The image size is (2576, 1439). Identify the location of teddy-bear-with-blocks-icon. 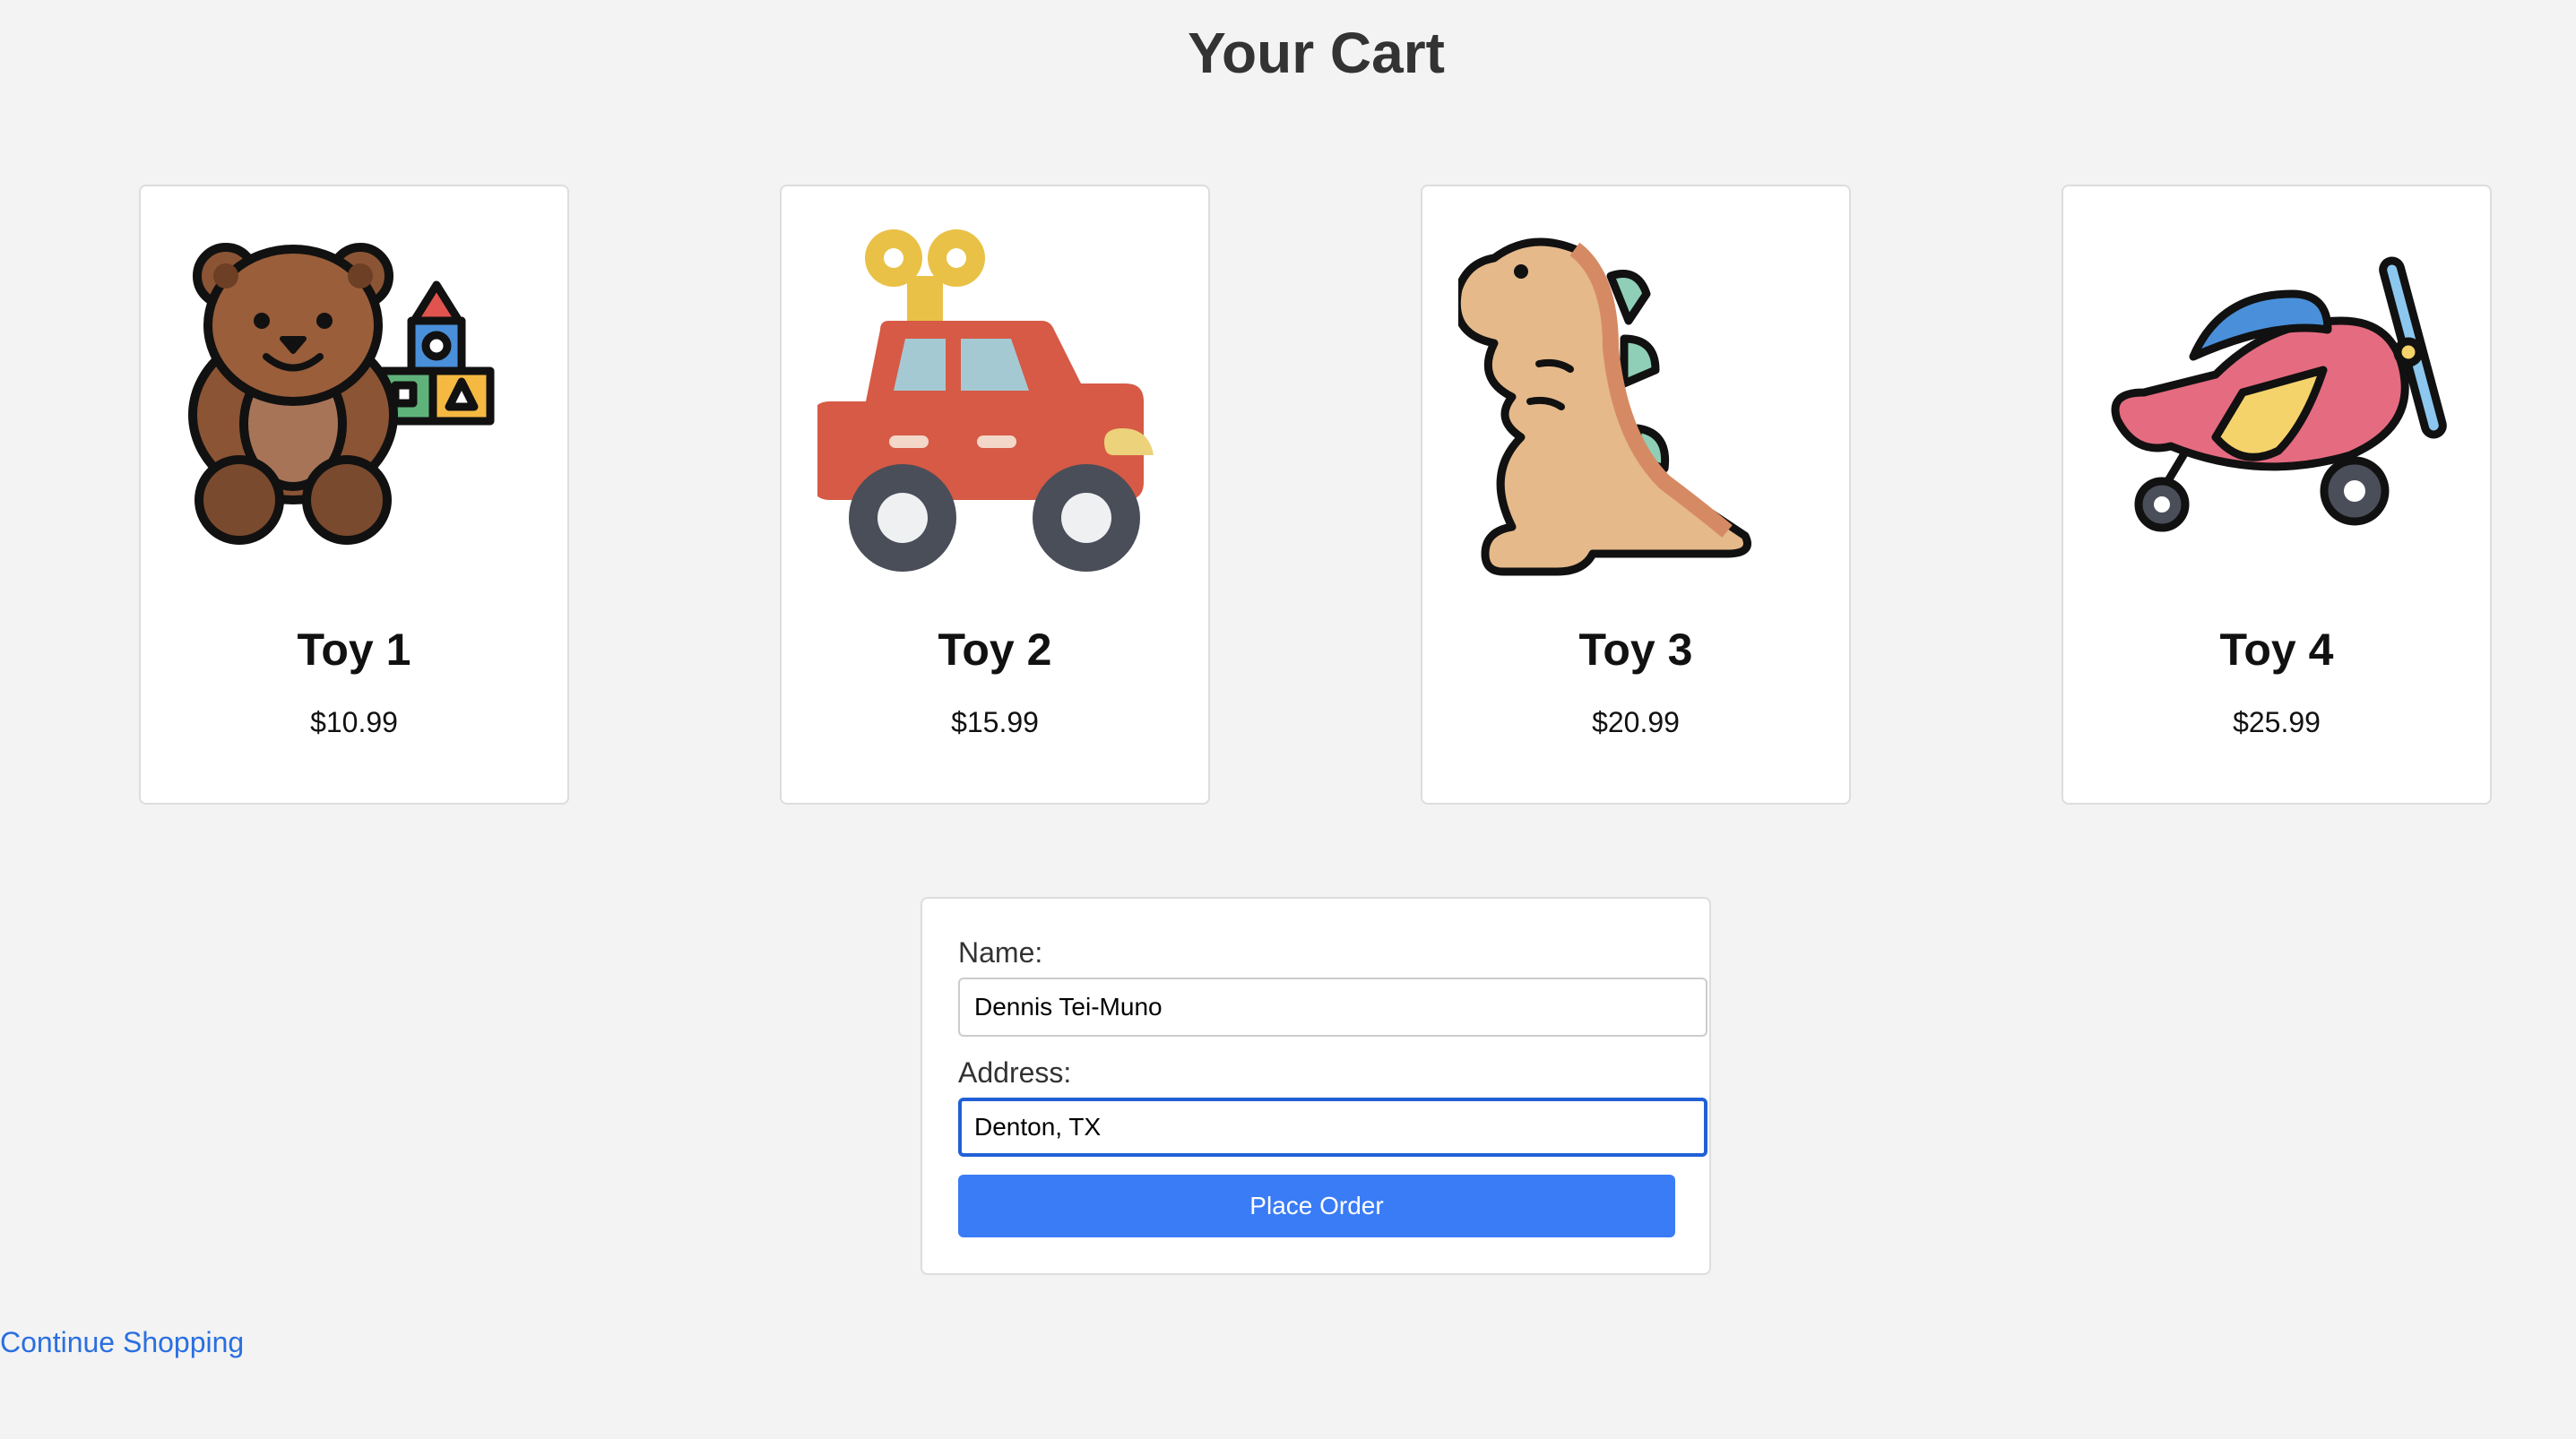
(341, 394).